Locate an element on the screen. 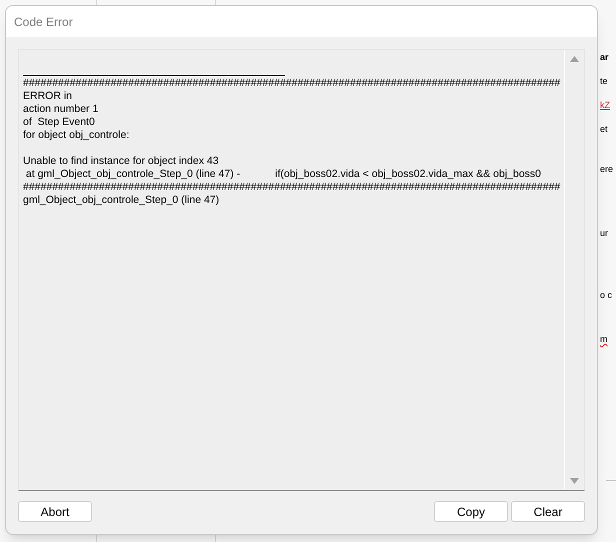 The image size is (616, 542). background-text: kZ is located at coordinates (605, 105).